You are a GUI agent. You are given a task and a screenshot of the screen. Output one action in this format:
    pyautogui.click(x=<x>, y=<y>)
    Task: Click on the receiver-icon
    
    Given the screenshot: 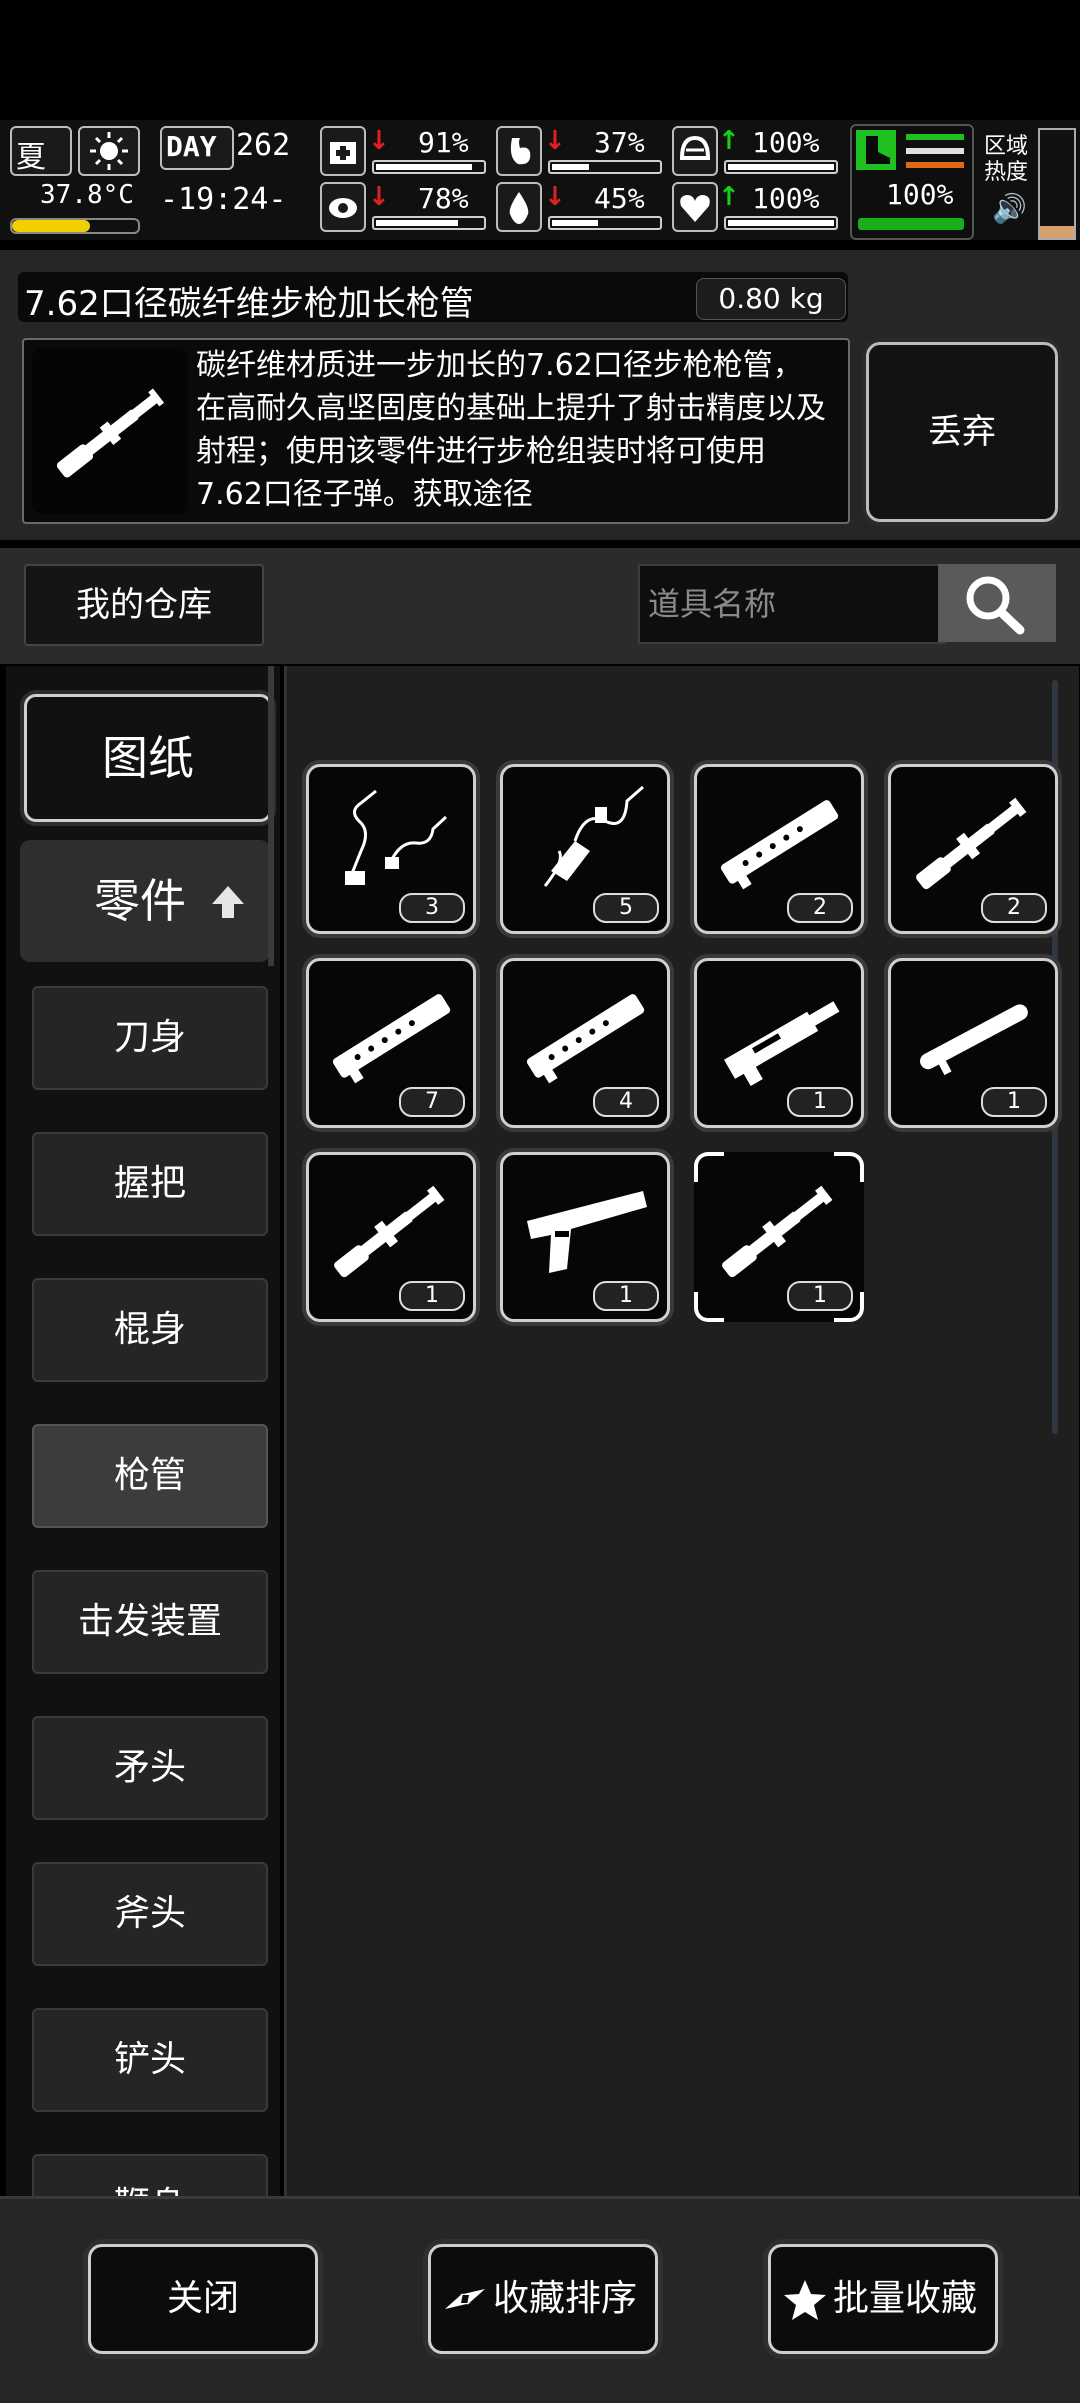 What is the action you would take?
    pyautogui.click(x=782, y=1043)
    